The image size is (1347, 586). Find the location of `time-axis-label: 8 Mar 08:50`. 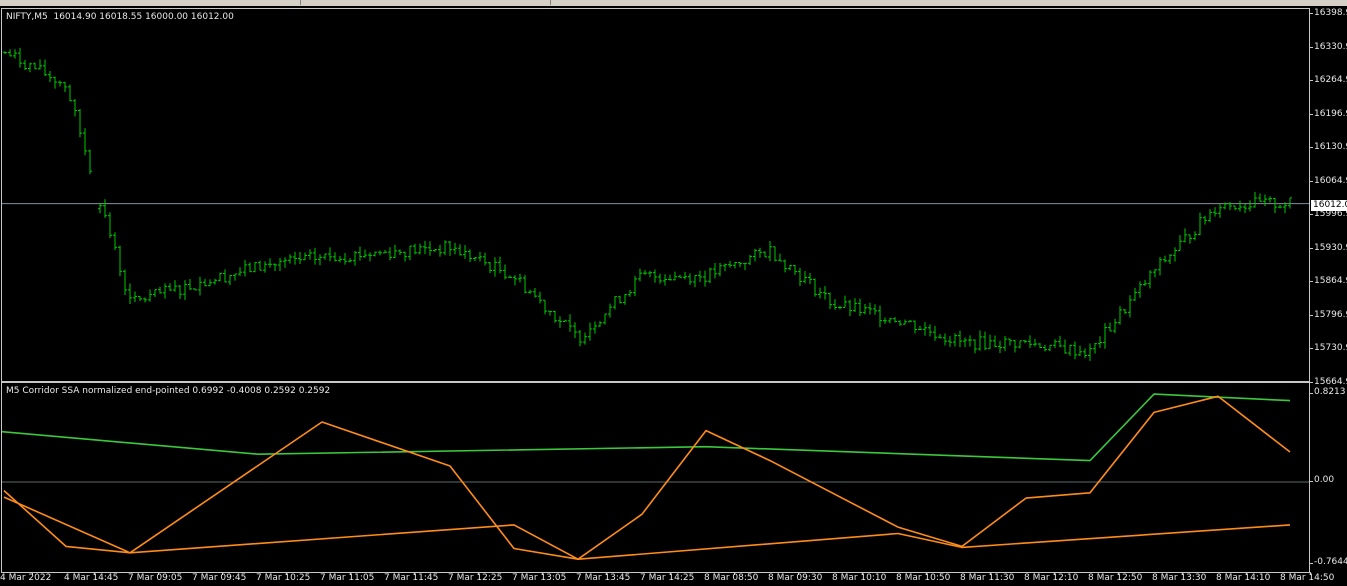

time-axis-label: 8 Mar 08:50 is located at coordinates (731, 578).